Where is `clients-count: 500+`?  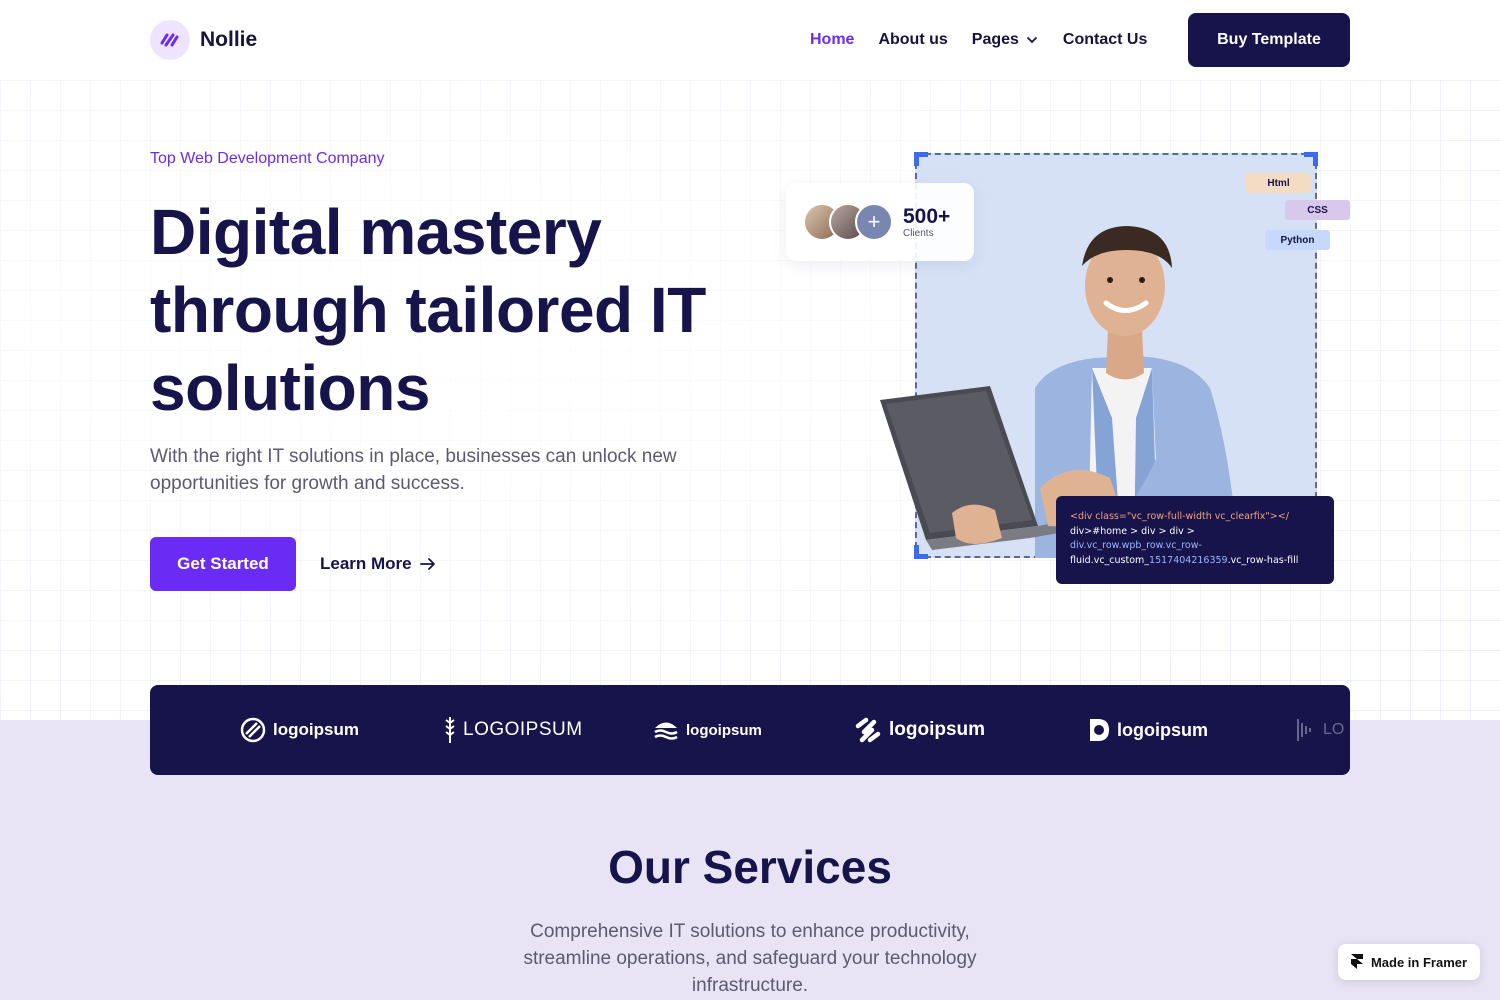 clients-count: 500+ is located at coordinates (927, 216).